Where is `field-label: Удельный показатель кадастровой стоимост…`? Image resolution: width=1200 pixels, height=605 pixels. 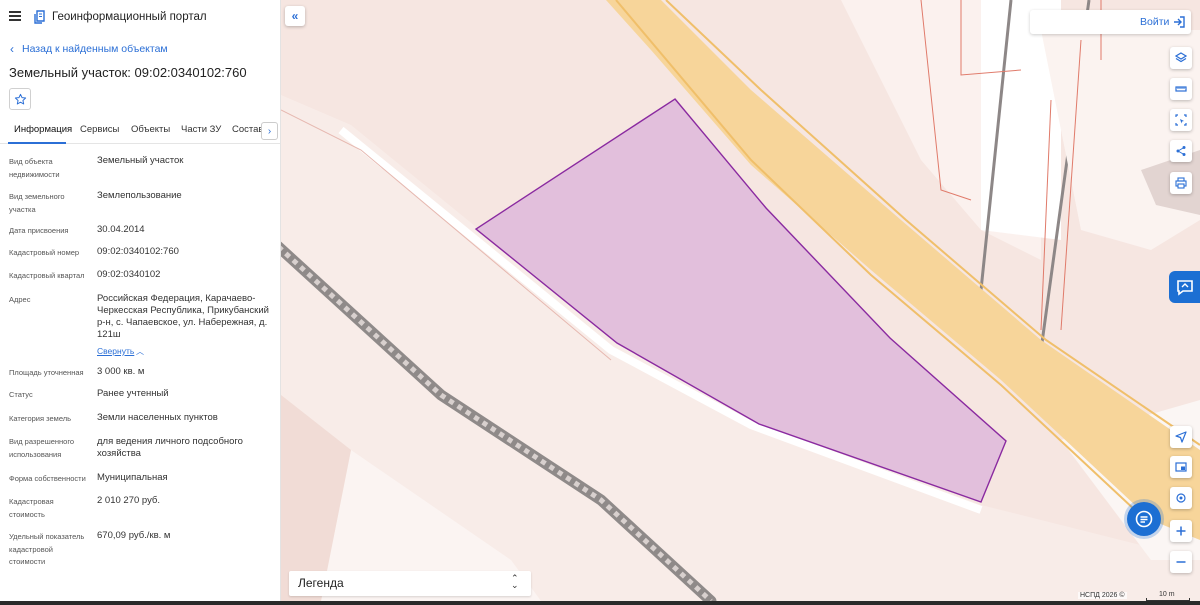
field-label: Удельный показатель кадастровой стоимост… is located at coordinates (47, 549).